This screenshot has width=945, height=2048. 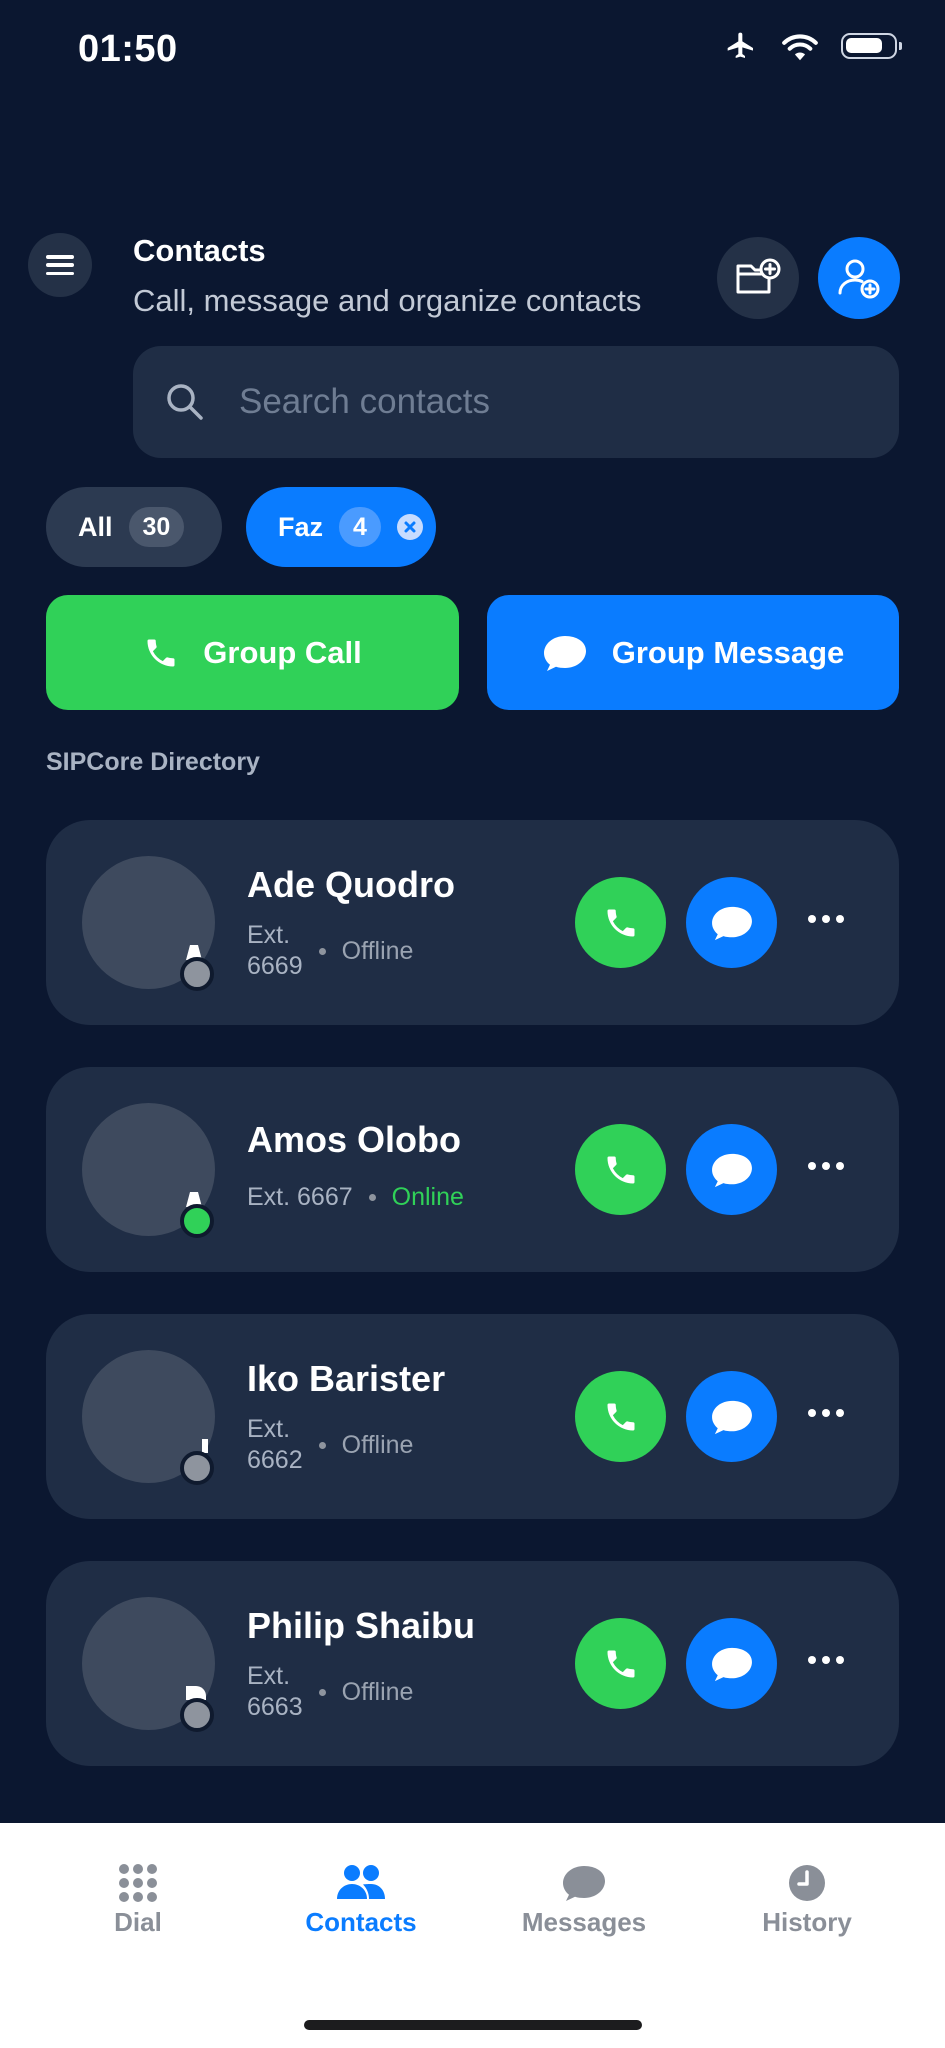 I want to click on extension-number: 6669, so click(x=275, y=966).